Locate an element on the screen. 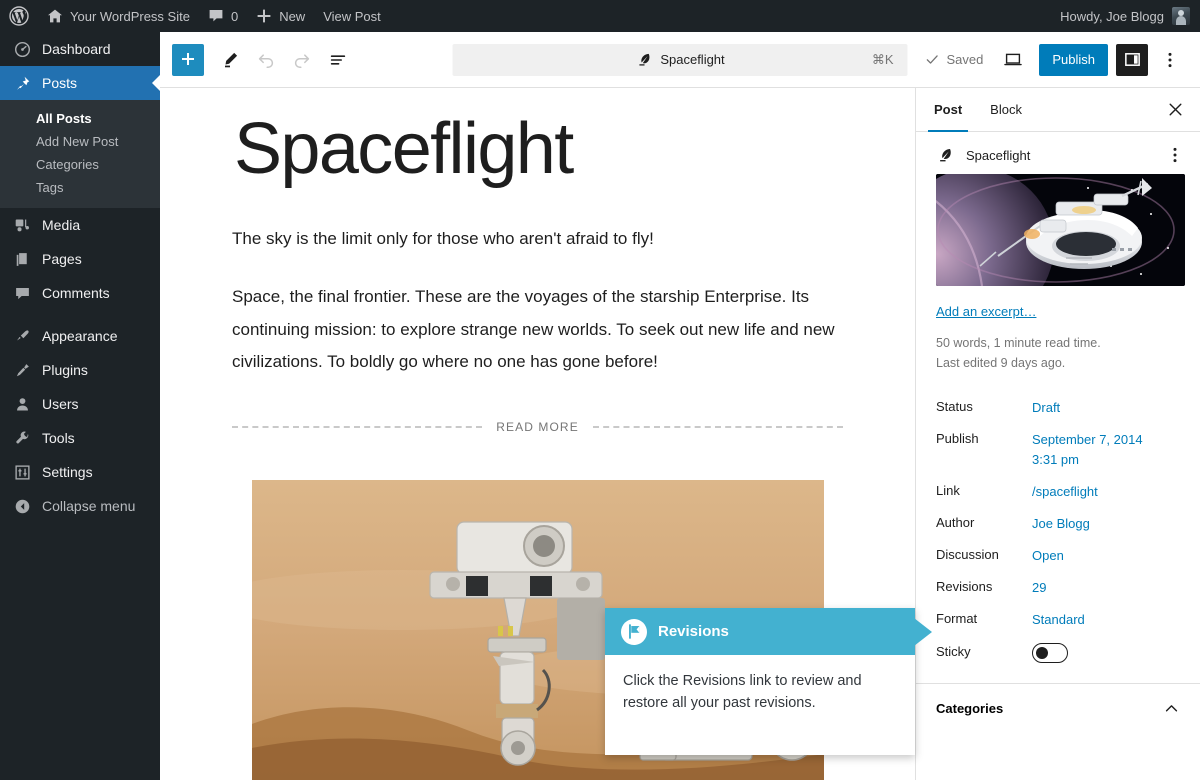  view-post-button: View Post is located at coordinates (352, 16).